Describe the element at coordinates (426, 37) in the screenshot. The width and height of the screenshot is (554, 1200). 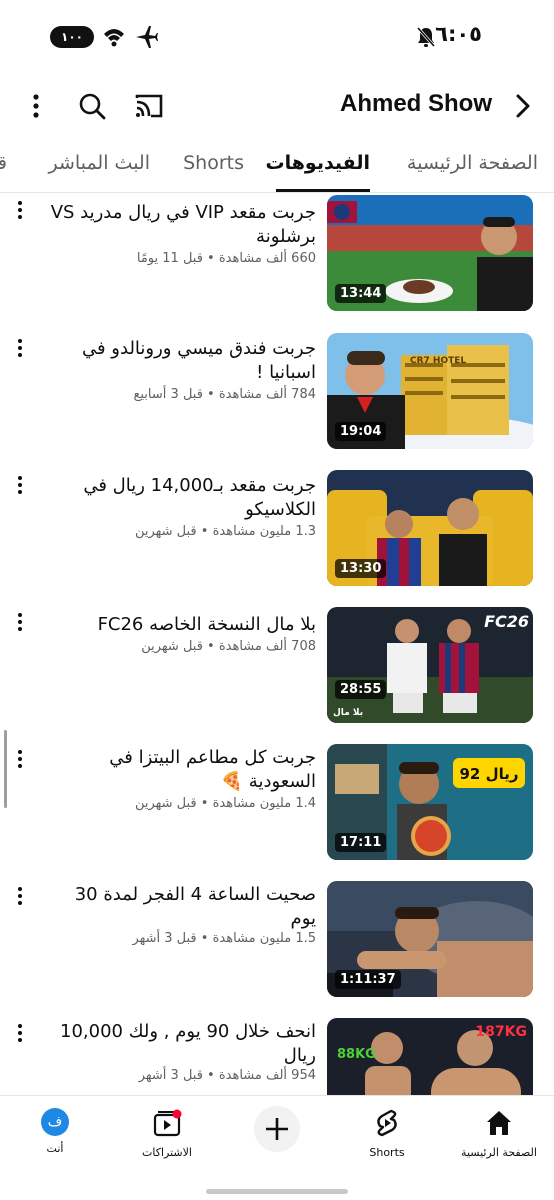
I see `bell-muted-icon` at that location.